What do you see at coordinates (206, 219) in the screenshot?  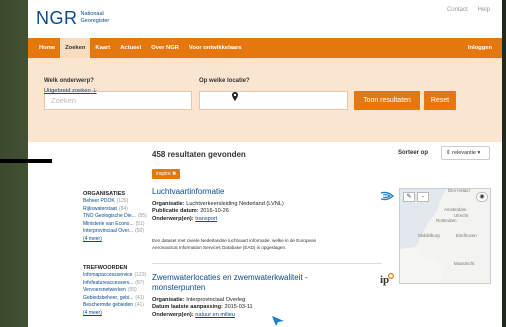 I see `subject-link: transport` at bounding box center [206, 219].